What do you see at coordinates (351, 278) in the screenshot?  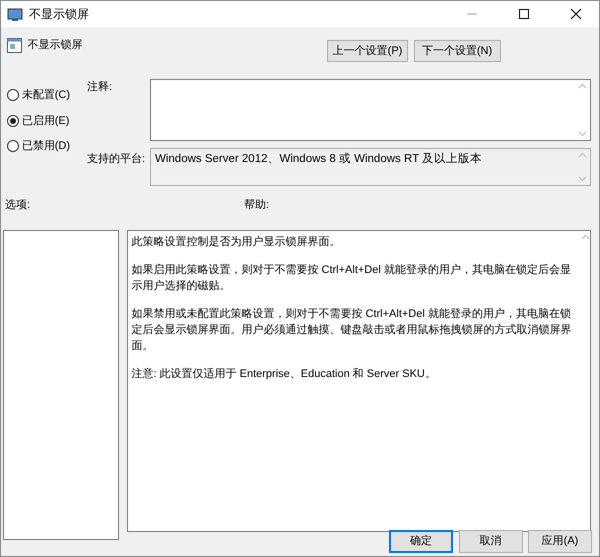 I see `help-paragraph: 如果启用此策略设置，则对于不需要按 Ctrl+Alt+Del 就能登录的用户，其电脑在锁定后会显示用户选择的磁贴。` at bounding box center [351, 278].